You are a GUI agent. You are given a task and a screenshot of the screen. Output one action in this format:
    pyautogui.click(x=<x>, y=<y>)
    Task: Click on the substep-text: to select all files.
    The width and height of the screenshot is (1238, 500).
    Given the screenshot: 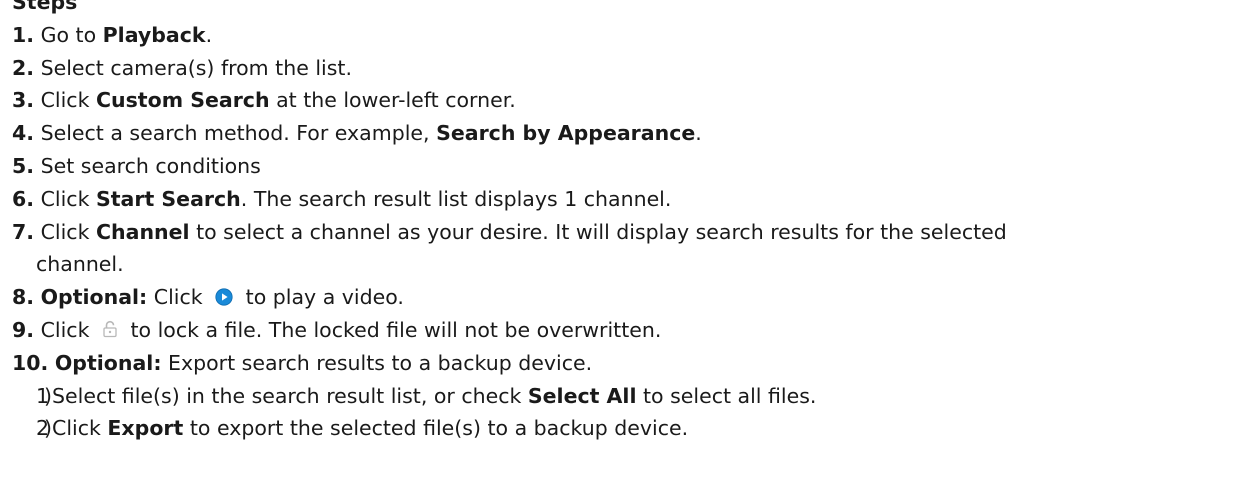 What is the action you would take?
    pyautogui.click(x=726, y=395)
    